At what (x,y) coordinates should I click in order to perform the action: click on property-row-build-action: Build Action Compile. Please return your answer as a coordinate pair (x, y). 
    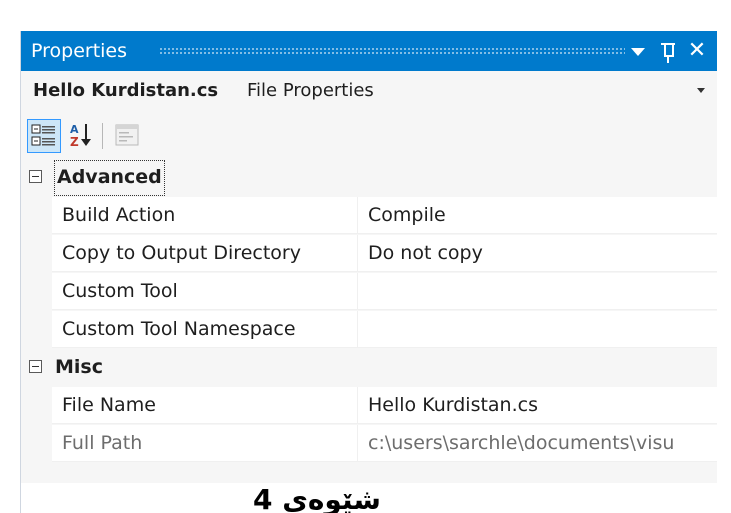
    Looking at the image, I should click on (384, 215).